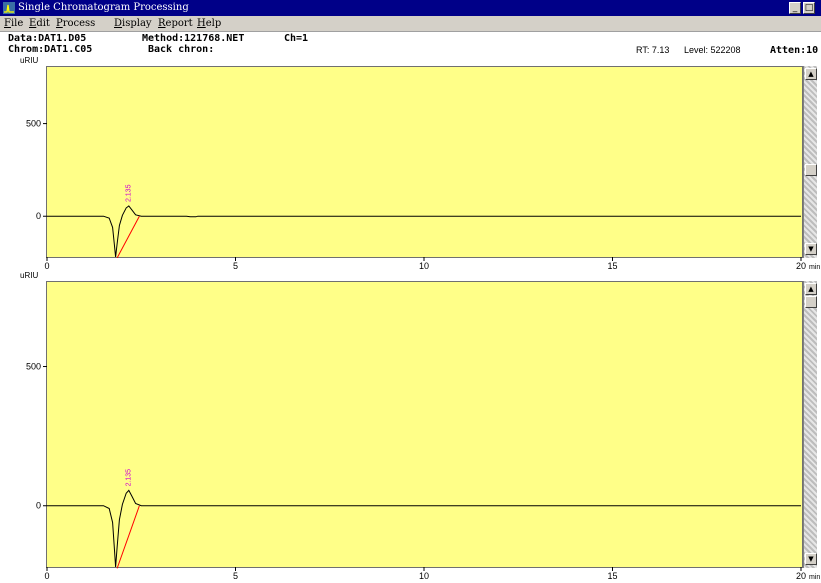 This screenshot has width=821, height=583. I want to click on rt-readout: RT: 7.13, so click(653, 50).